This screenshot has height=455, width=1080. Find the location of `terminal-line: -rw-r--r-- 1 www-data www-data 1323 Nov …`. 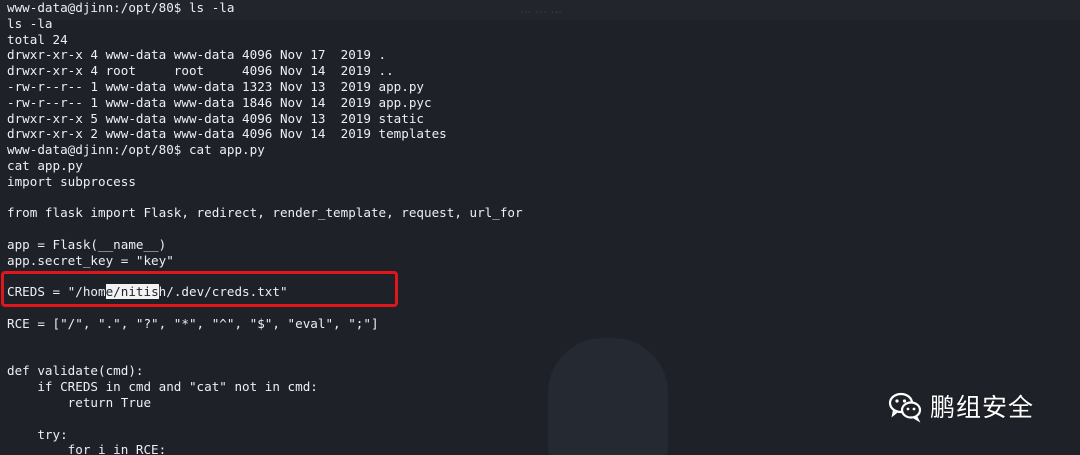

terminal-line: -rw-r--r-- 1 www-data www-data 1323 Nov … is located at coordinates (216, 86).